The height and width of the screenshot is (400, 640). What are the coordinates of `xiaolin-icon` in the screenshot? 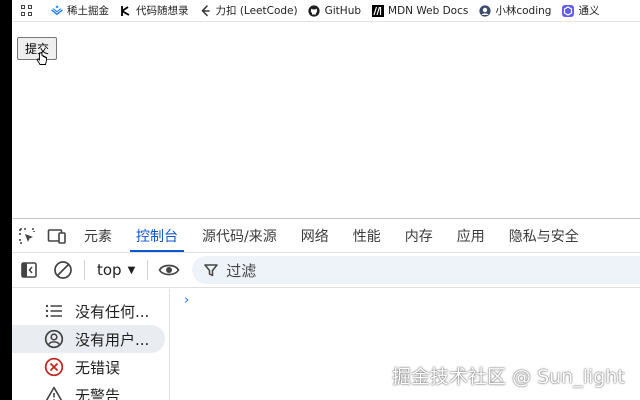 It's located at (484, 10).